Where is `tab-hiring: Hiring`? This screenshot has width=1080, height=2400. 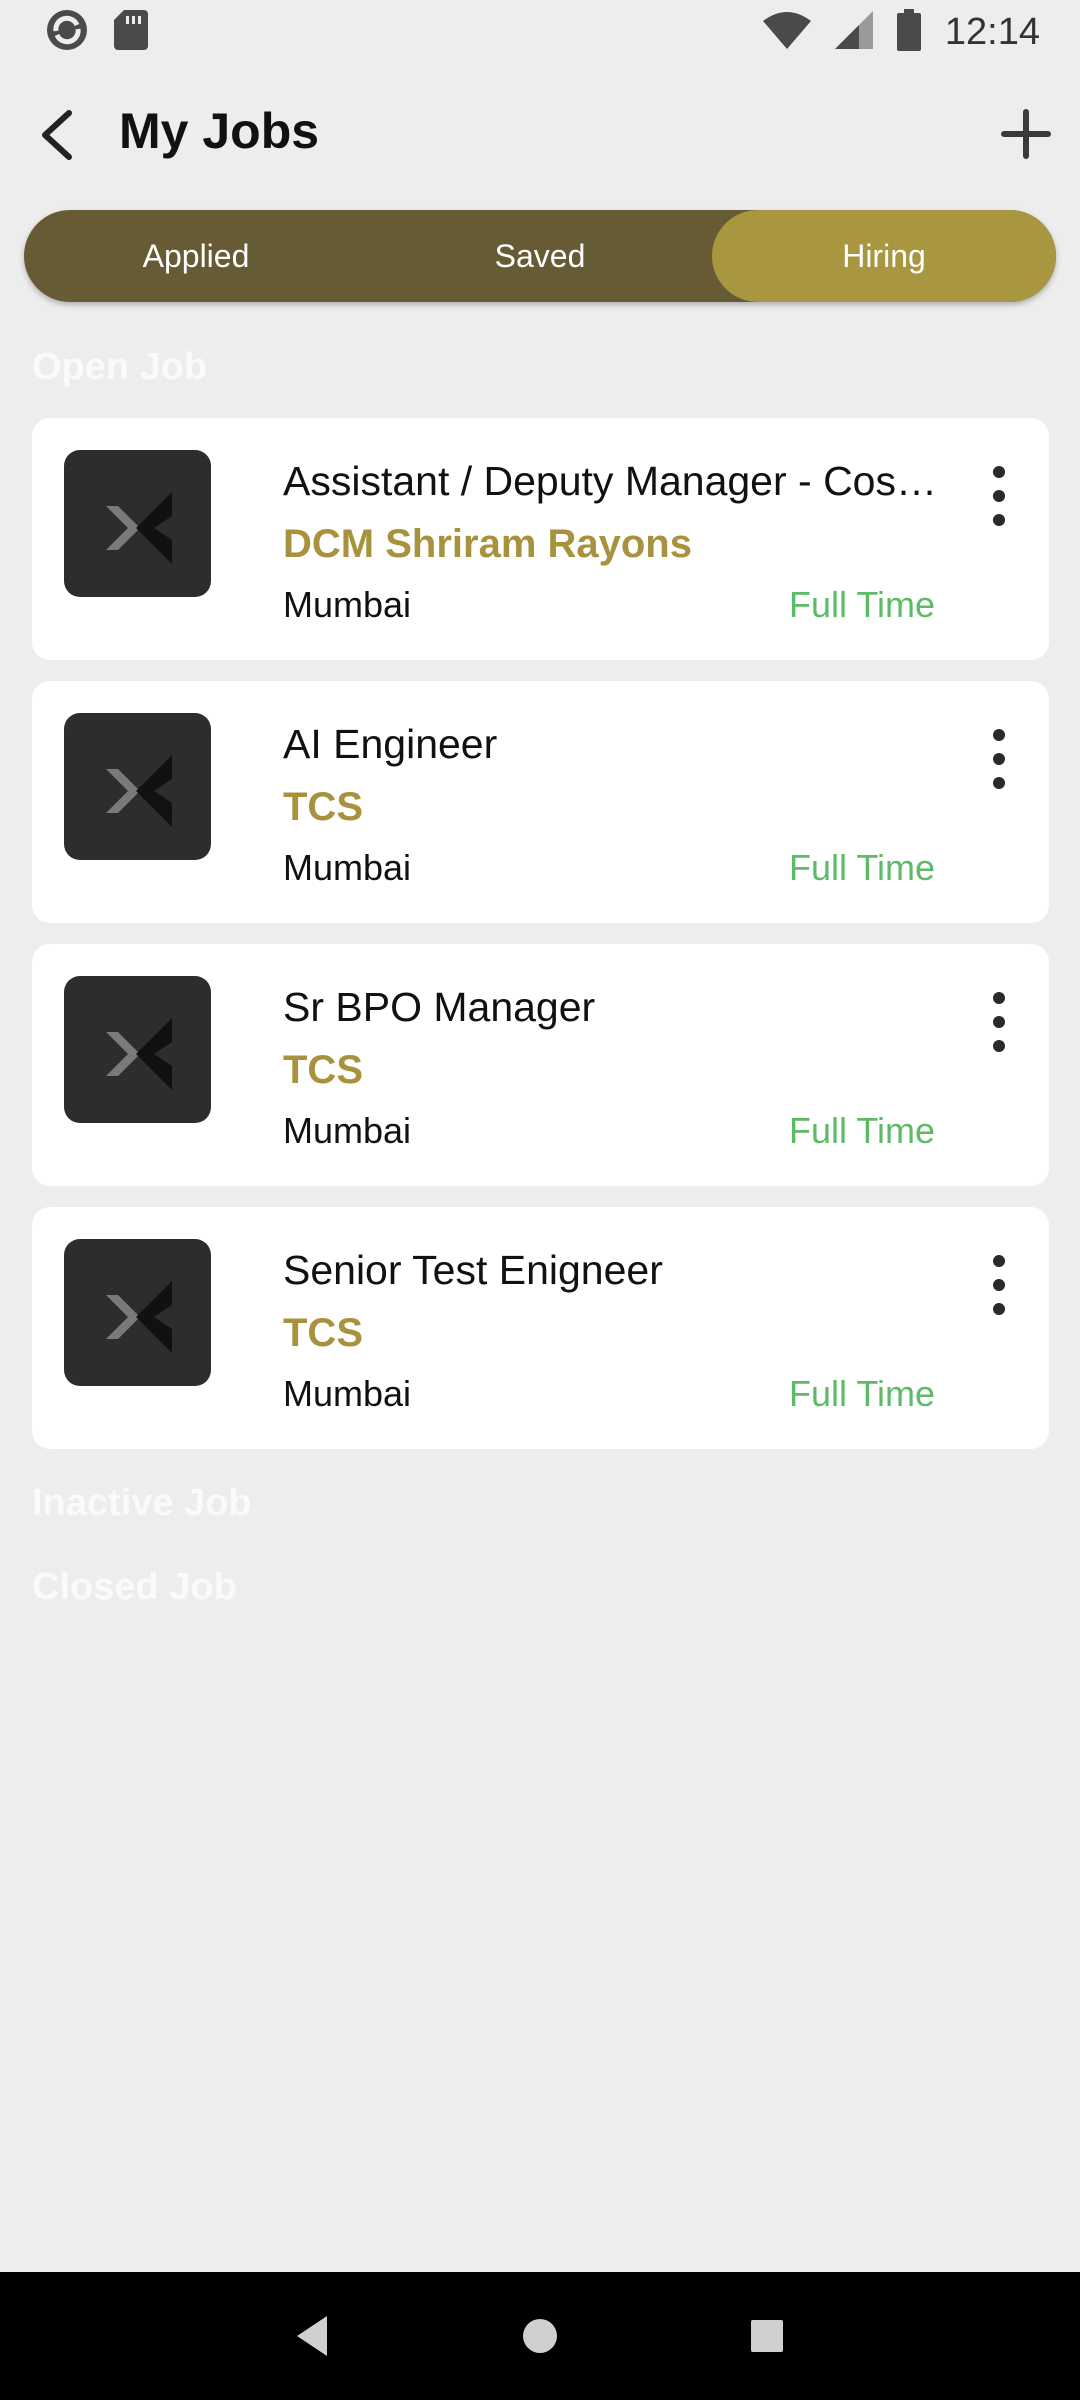
tab-hiring: Hiring is located at coordinates (884, 256).